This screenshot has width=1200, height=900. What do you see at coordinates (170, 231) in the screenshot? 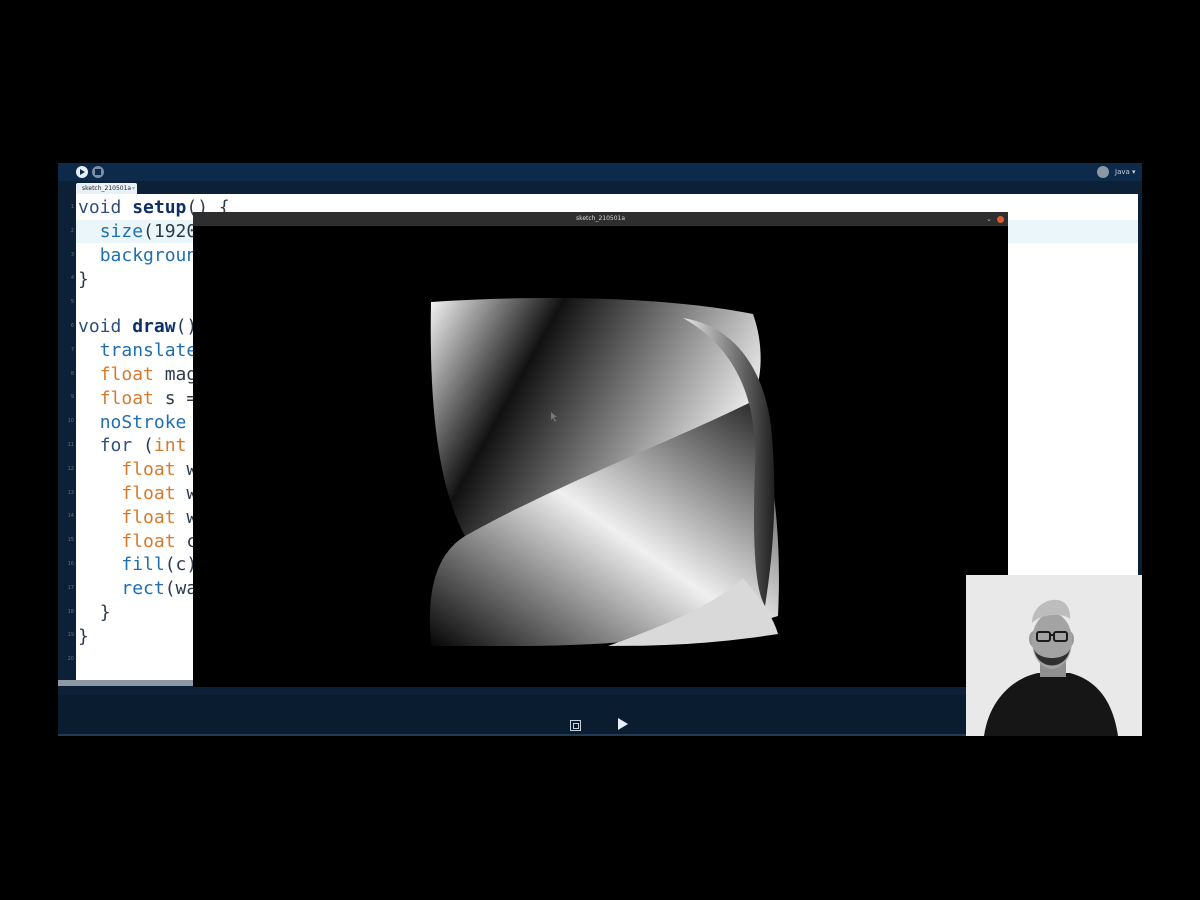
I see `code-text: (1920` at bounding box center [170, 231].